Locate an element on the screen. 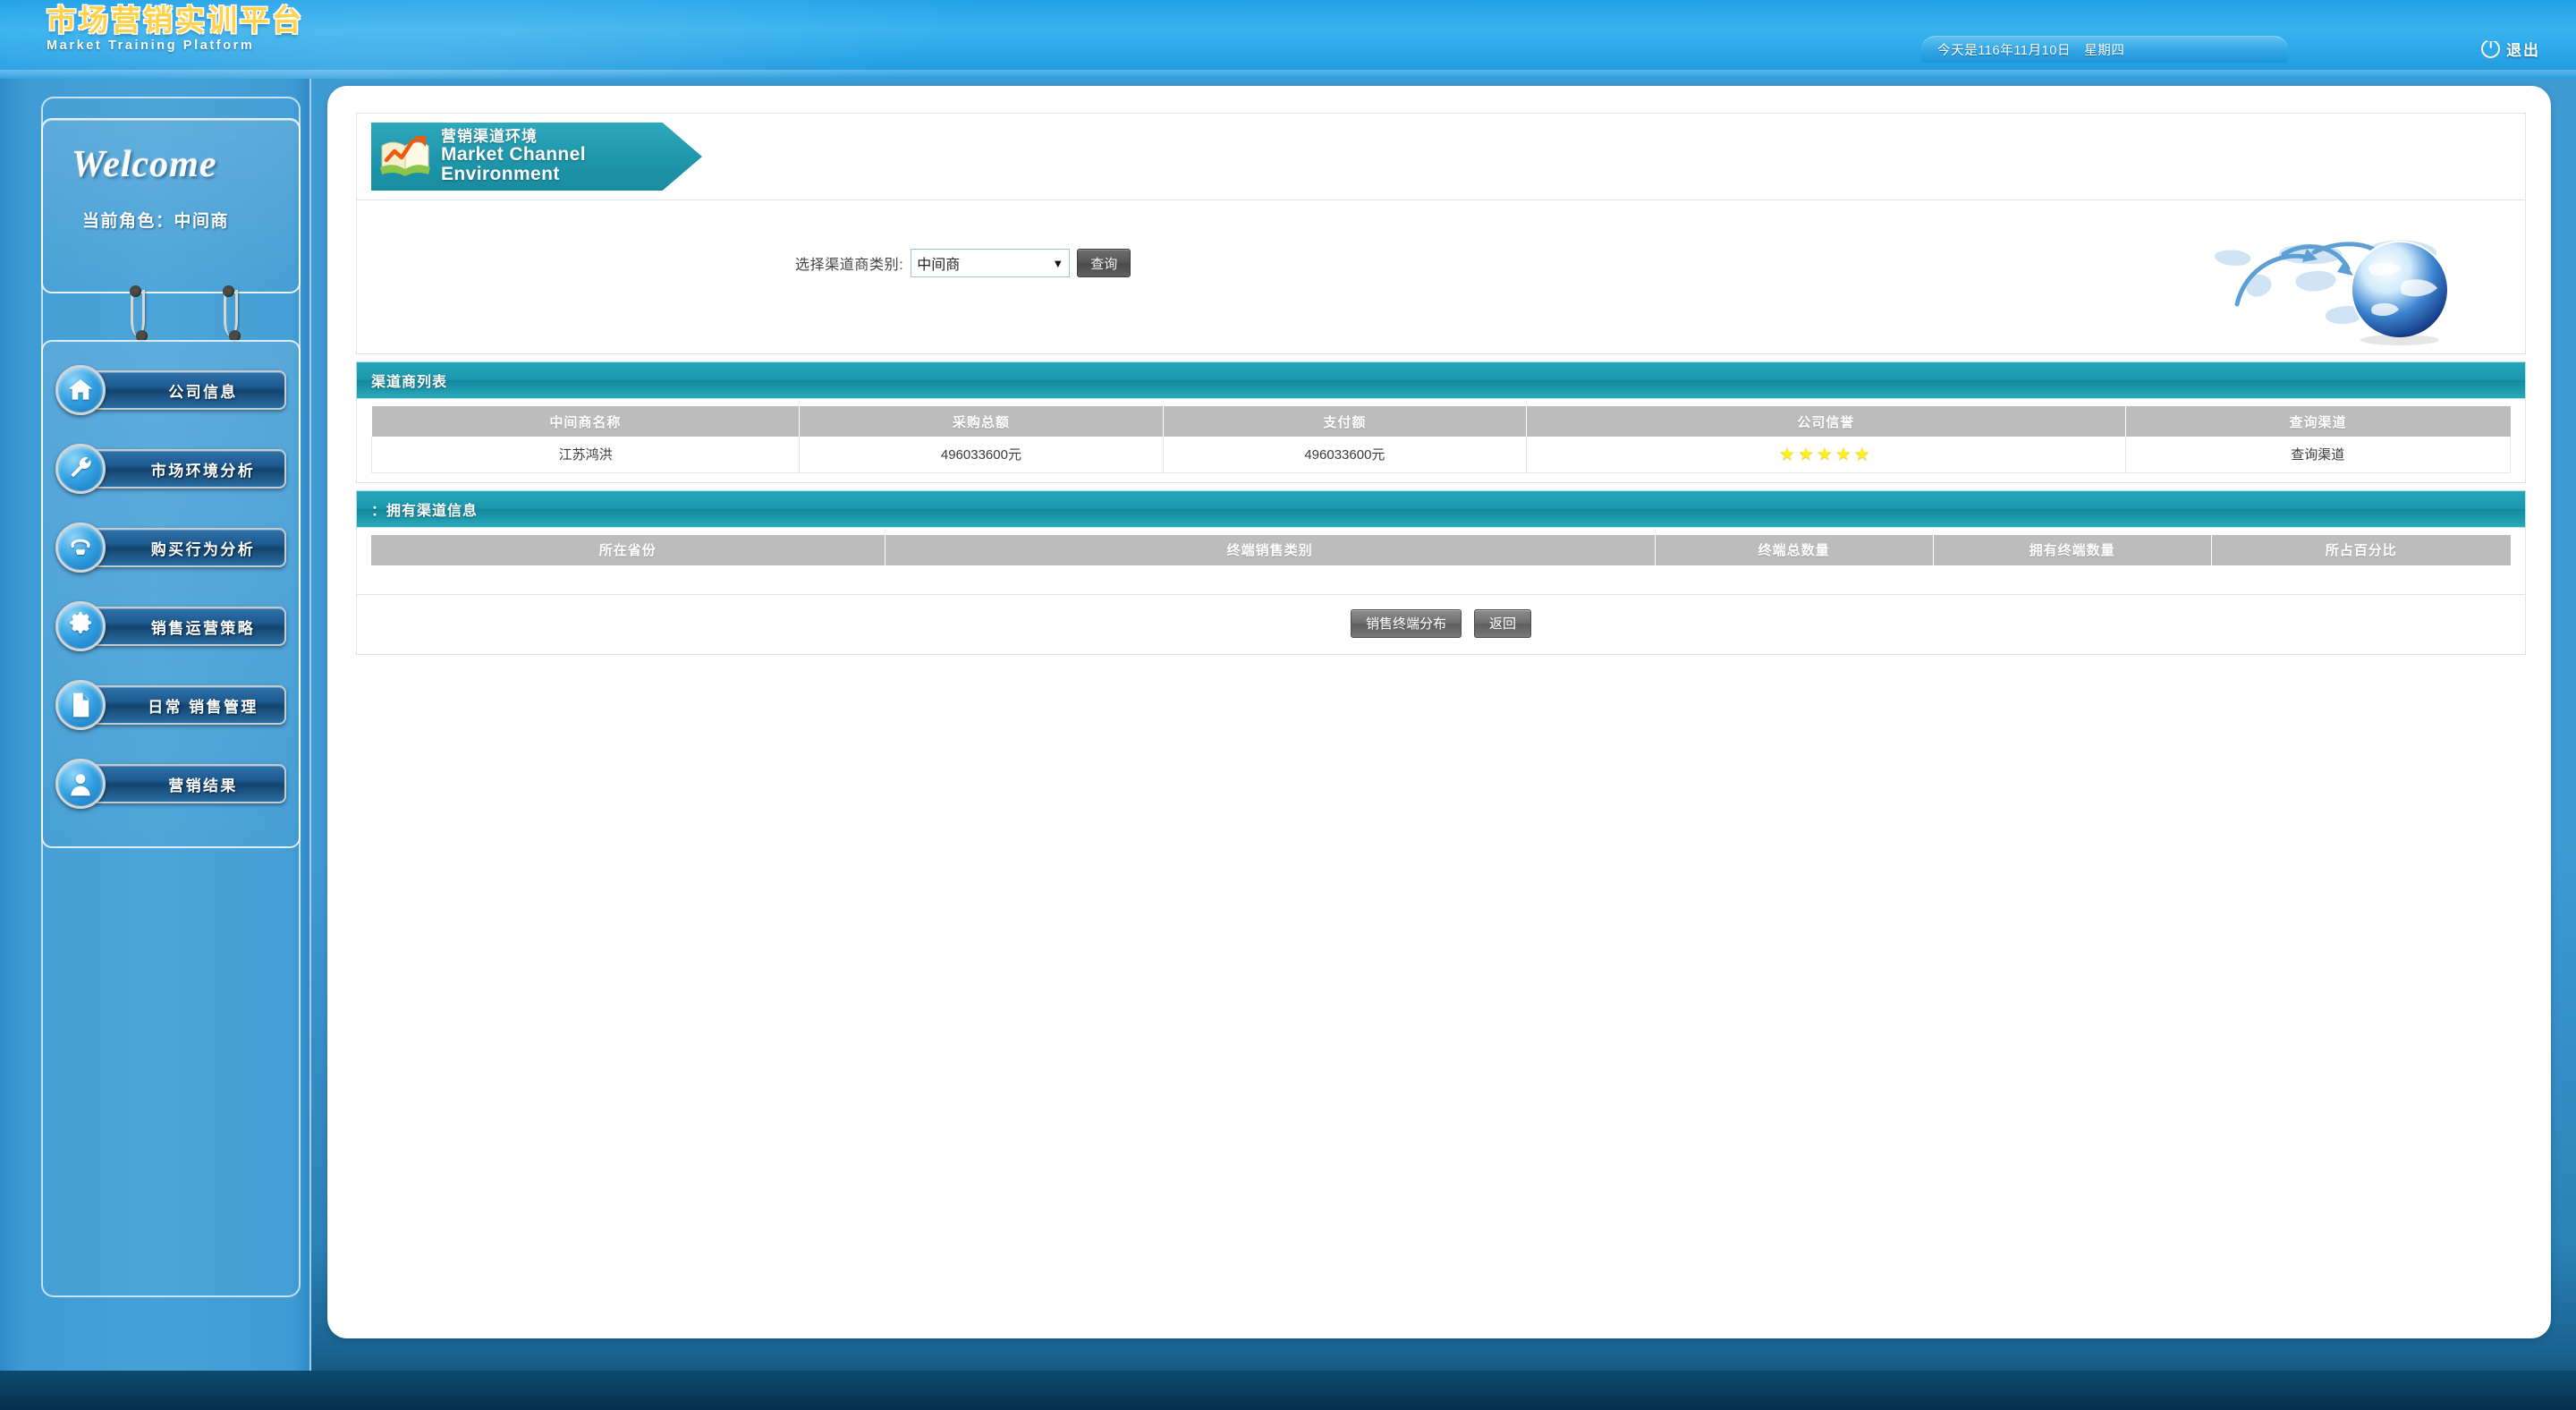  table-header-row: 中间商名称 采购总额 支付额 公司信誉 查询渠道 is located at coordinates (1441, 422).